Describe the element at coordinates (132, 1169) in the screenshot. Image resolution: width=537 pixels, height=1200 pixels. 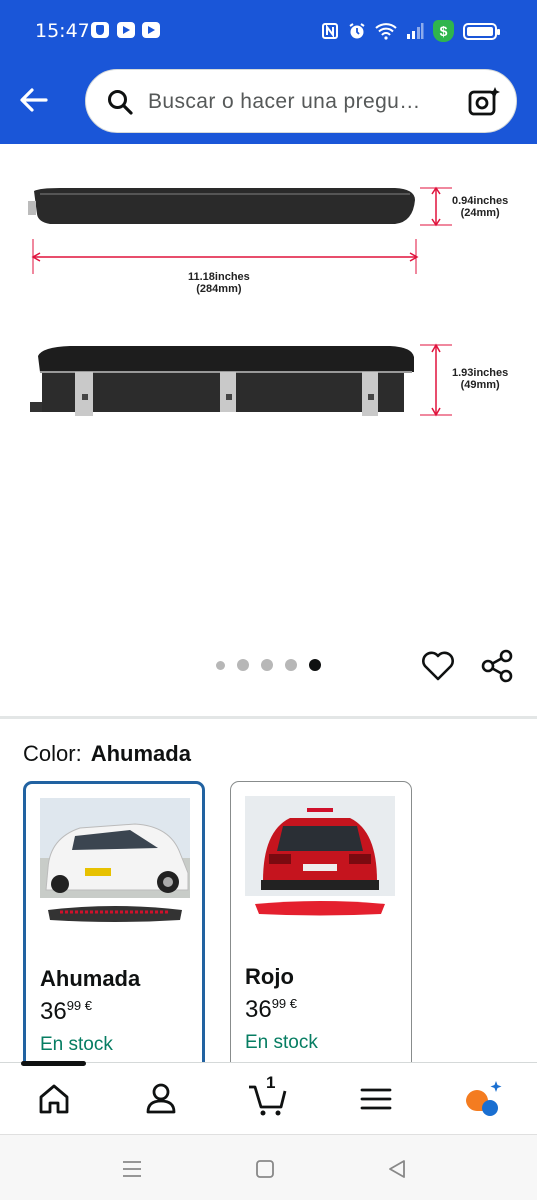
I see `recent-apps-icon` at that location.